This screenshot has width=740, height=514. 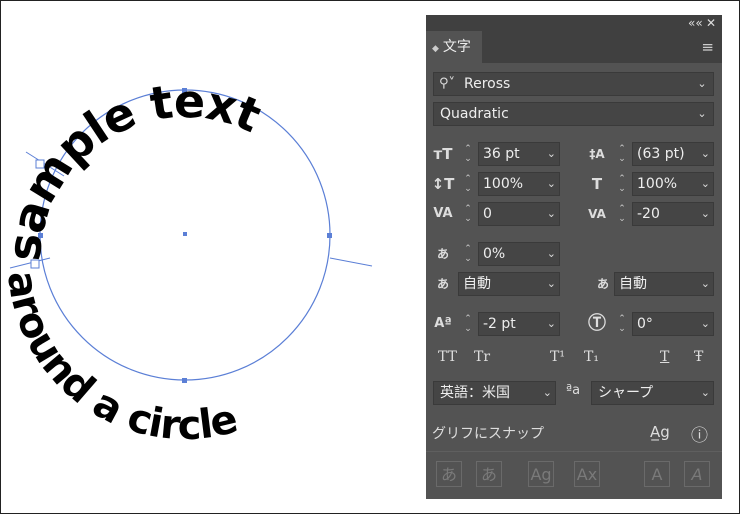 I want to click on tsume-value: 0%, so click(x=494, y=254).